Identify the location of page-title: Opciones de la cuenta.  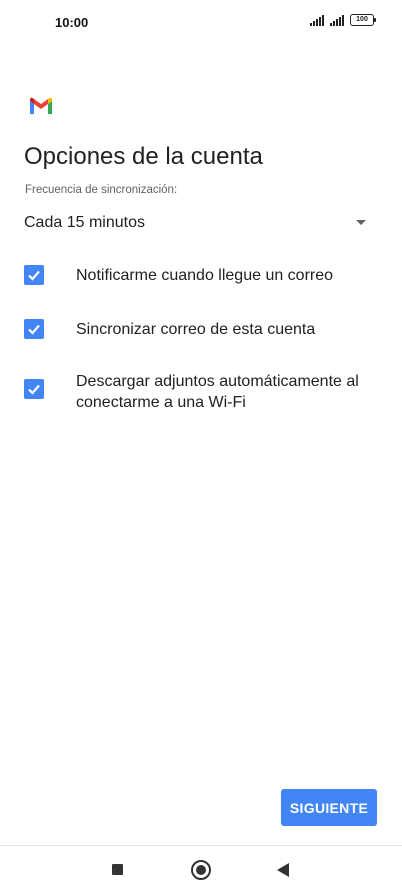
(143, 156).